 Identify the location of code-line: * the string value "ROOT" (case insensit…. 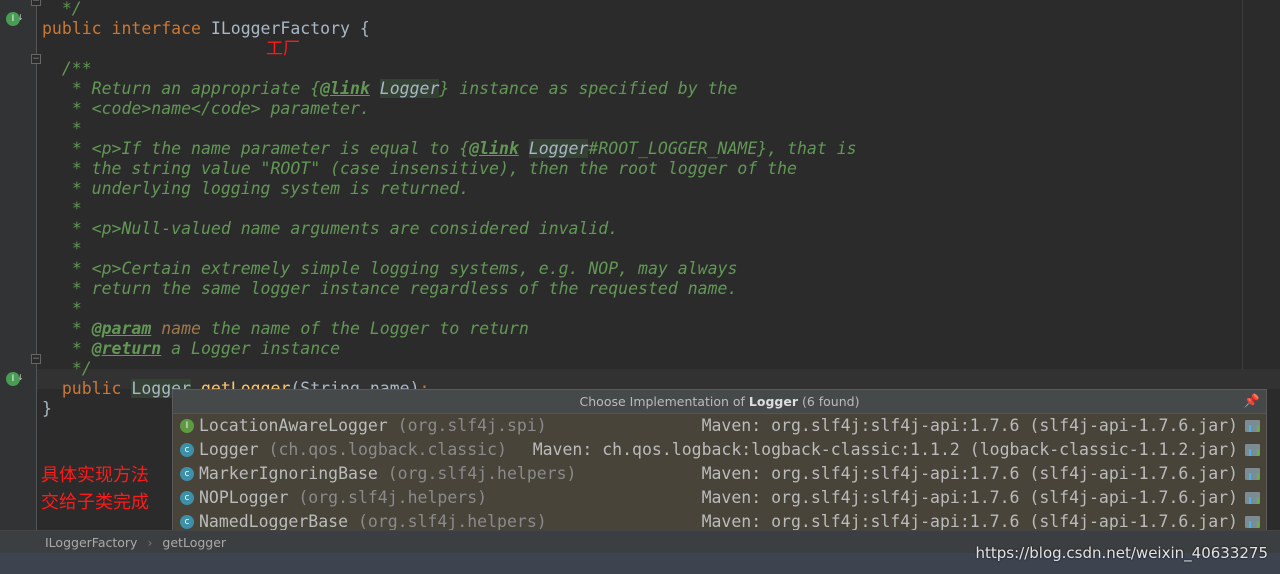
(419, 169).